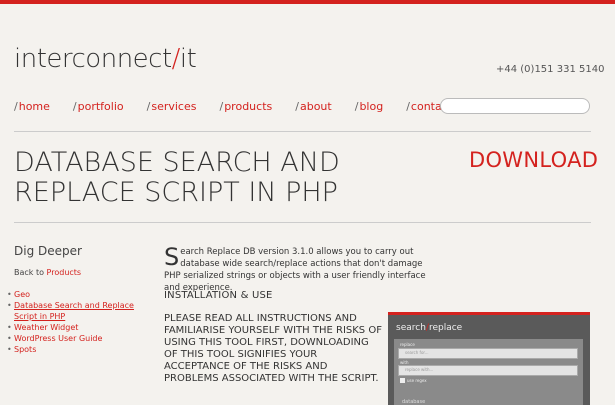 The height and width of the screenshot is (405, 615). I want to click on preview-replace-label: replace, so click(407, 344).